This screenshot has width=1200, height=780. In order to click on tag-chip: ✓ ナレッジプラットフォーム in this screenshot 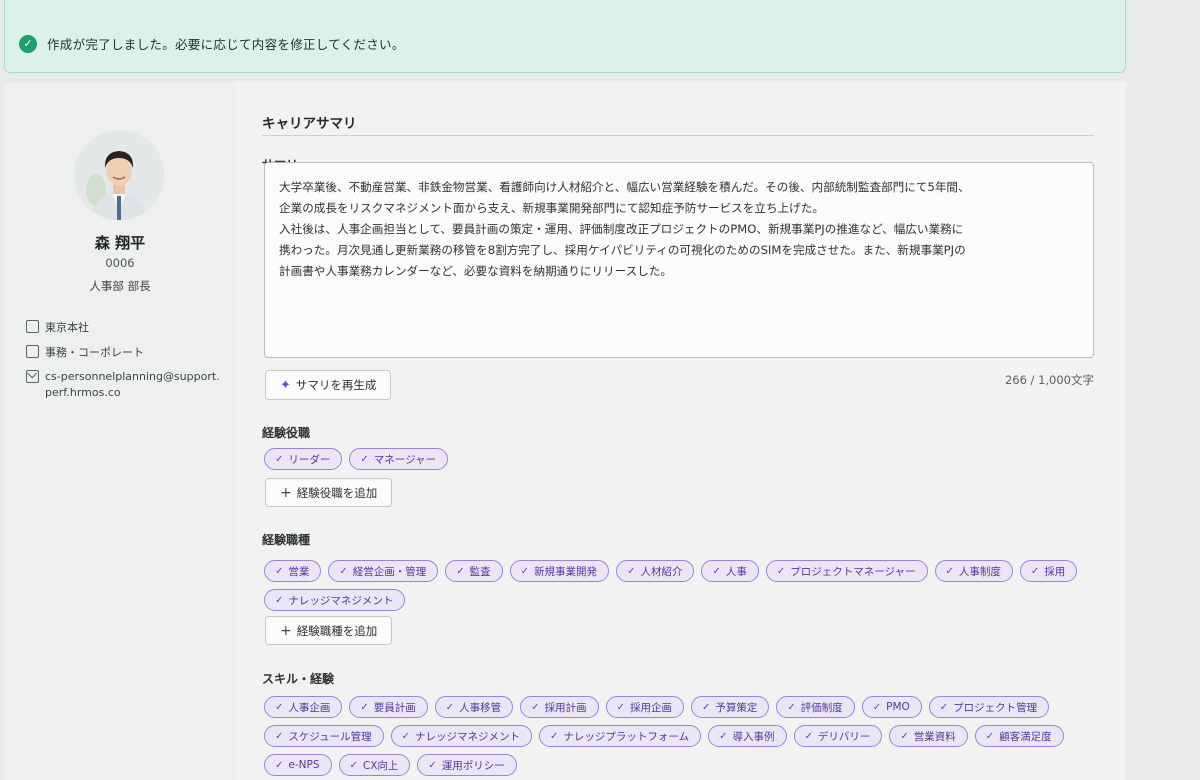, I will do `click(620, 736)`.